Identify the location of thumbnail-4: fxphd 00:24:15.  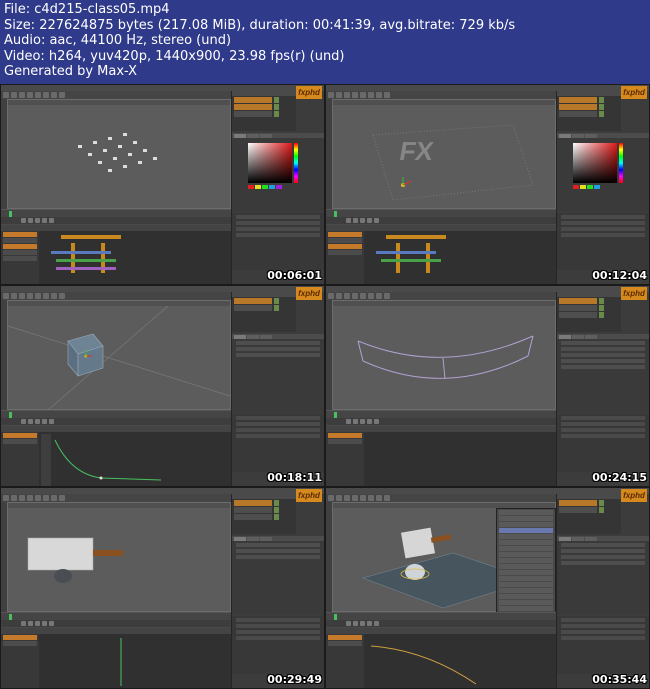
(487, 386).